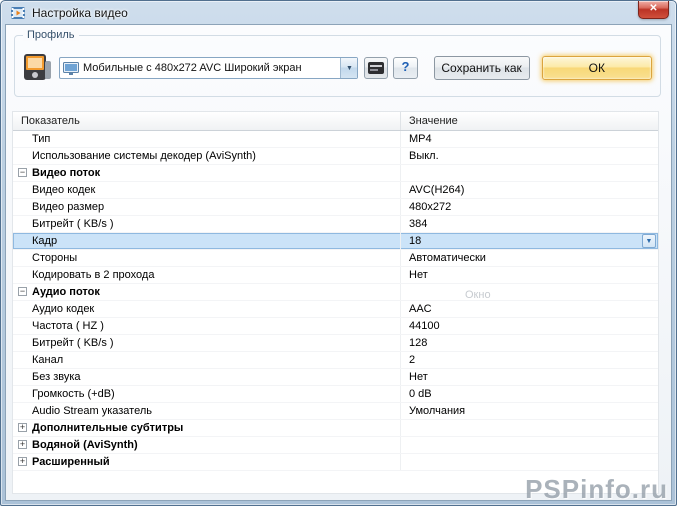 The height and width of the screenshot is (506, 677). What do you see at coordinates (92, 411) in the screenshot?
I see `row-label: Audio Stream указатель` at bounding box center [92, 411].